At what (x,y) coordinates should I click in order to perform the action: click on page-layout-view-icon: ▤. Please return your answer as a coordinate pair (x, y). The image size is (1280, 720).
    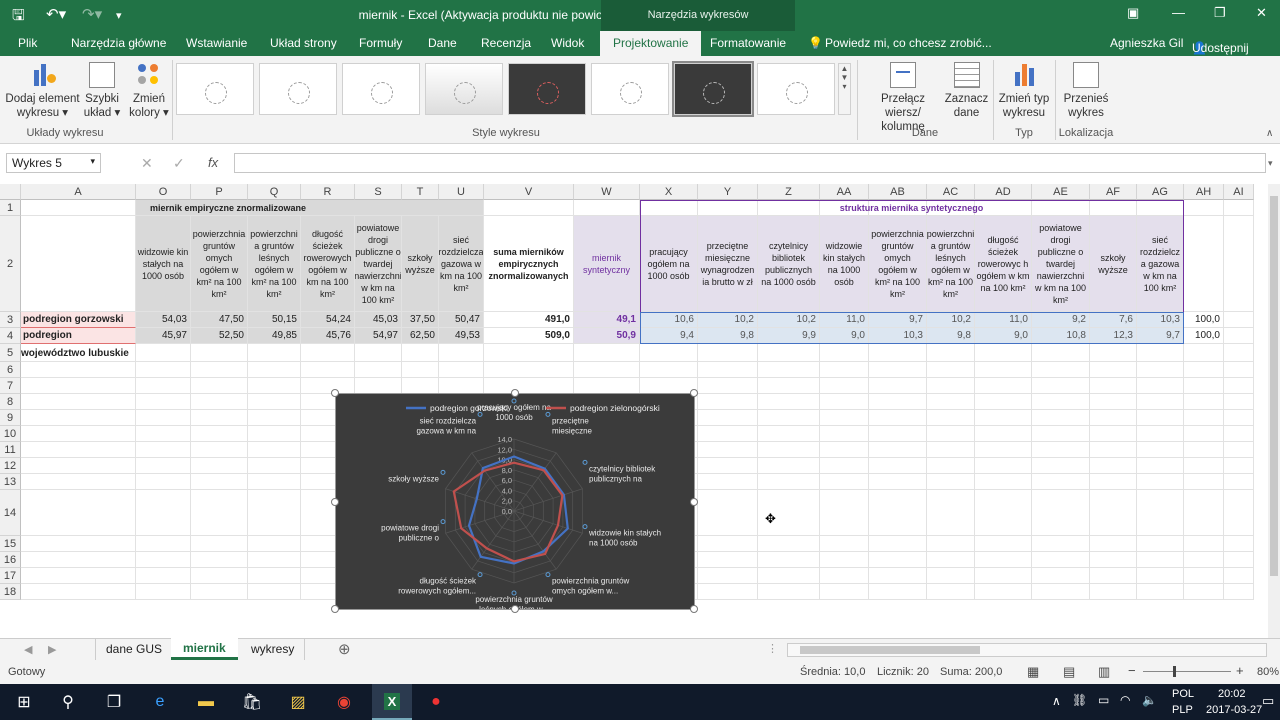
    Looking at the image, I should click on (1069, 672).